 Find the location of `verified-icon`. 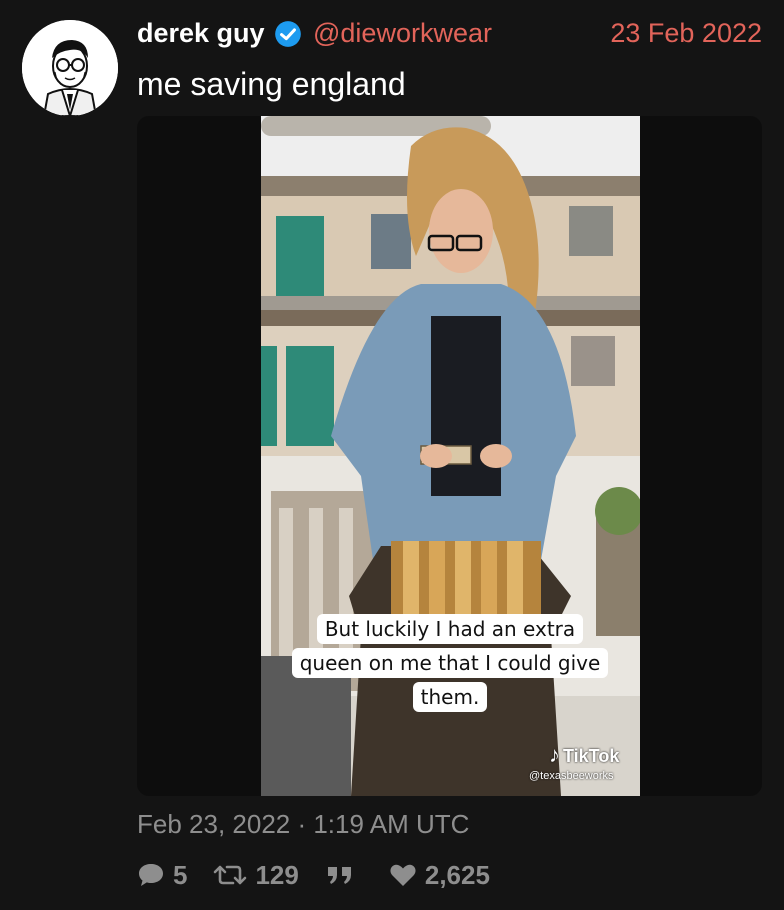

verified-icon is located at coordinates (288, 34).